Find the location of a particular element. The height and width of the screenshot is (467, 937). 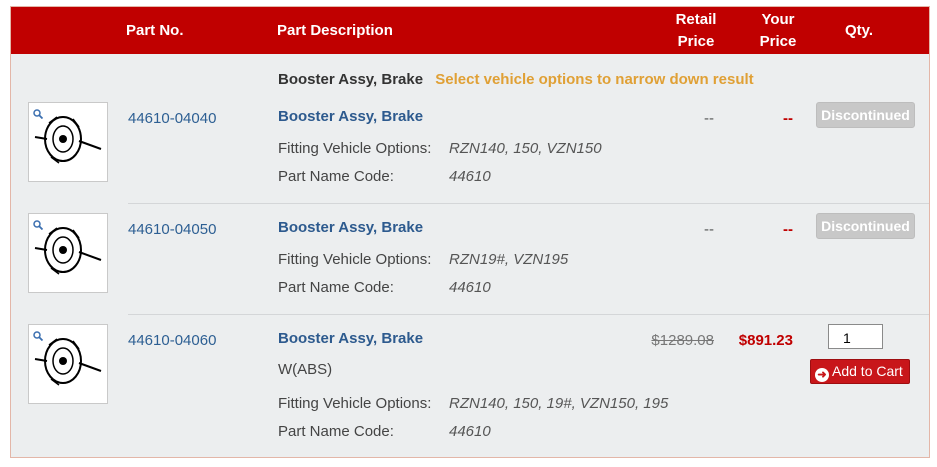

fitting-value: RZN140, 150, 19#, VZN150, 195 is located at coordinates (559, 403).